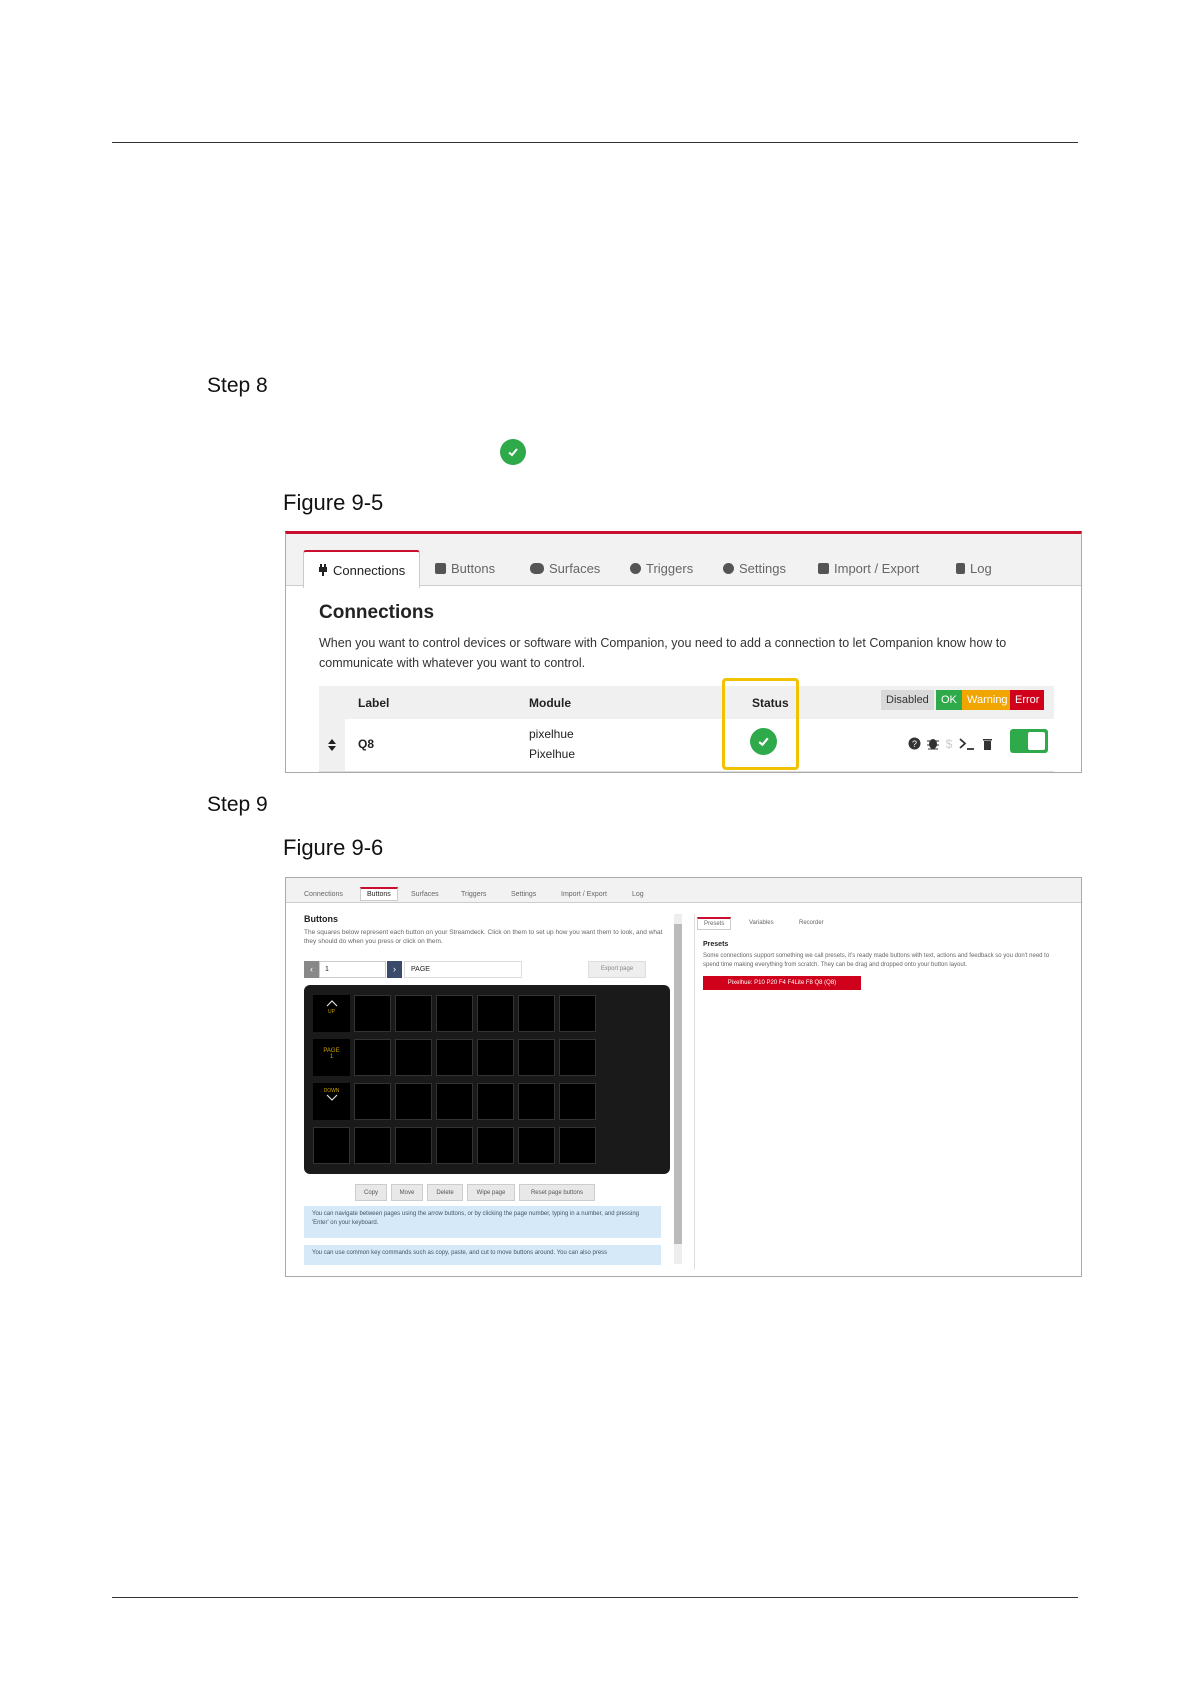 This screenshot has width=1191, height=1684. Describe the element at coordinates (981, 568) in the screenshot. I see `tab-label: Log` at that location.